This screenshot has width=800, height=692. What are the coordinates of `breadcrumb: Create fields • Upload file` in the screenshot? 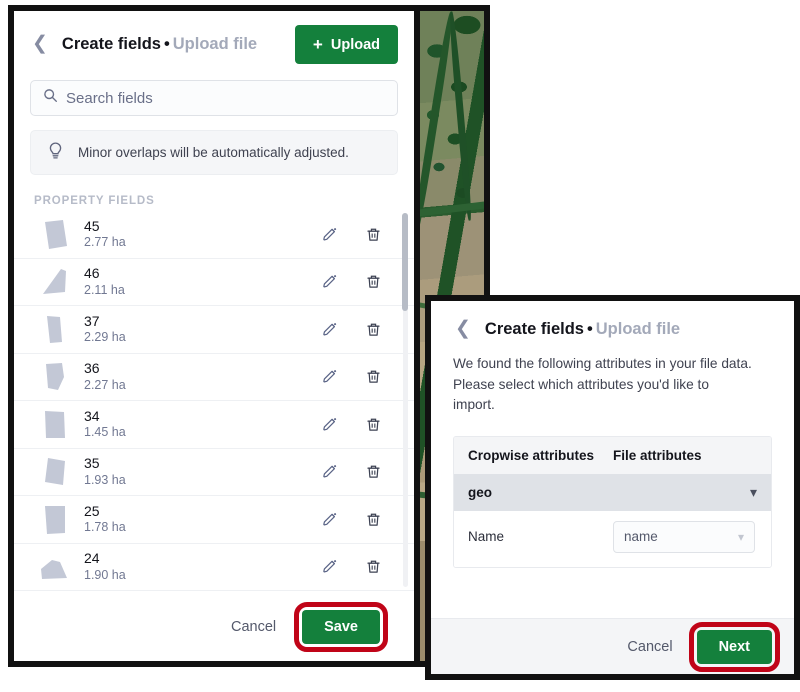 It's located at (582, 329).